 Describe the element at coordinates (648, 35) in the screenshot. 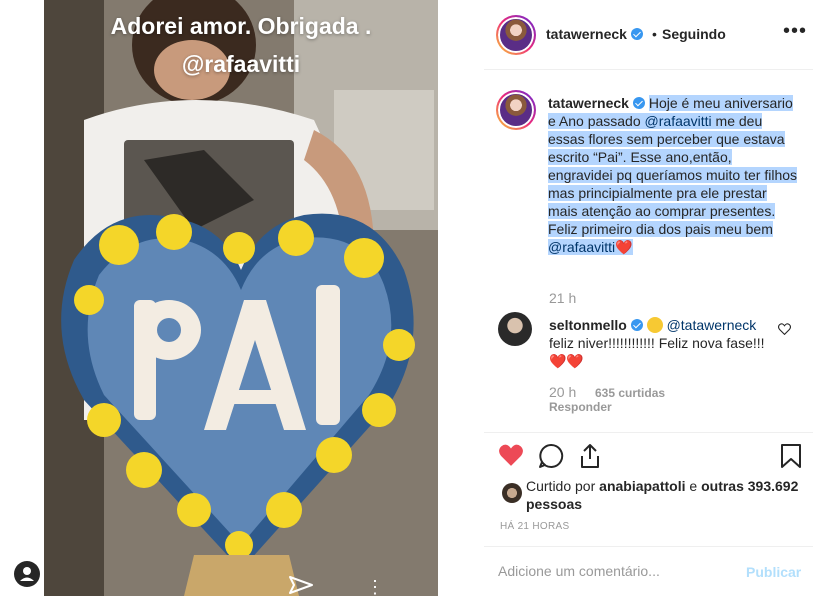

I see `post-header: tatawerneck • Seguindo •••` at that location.